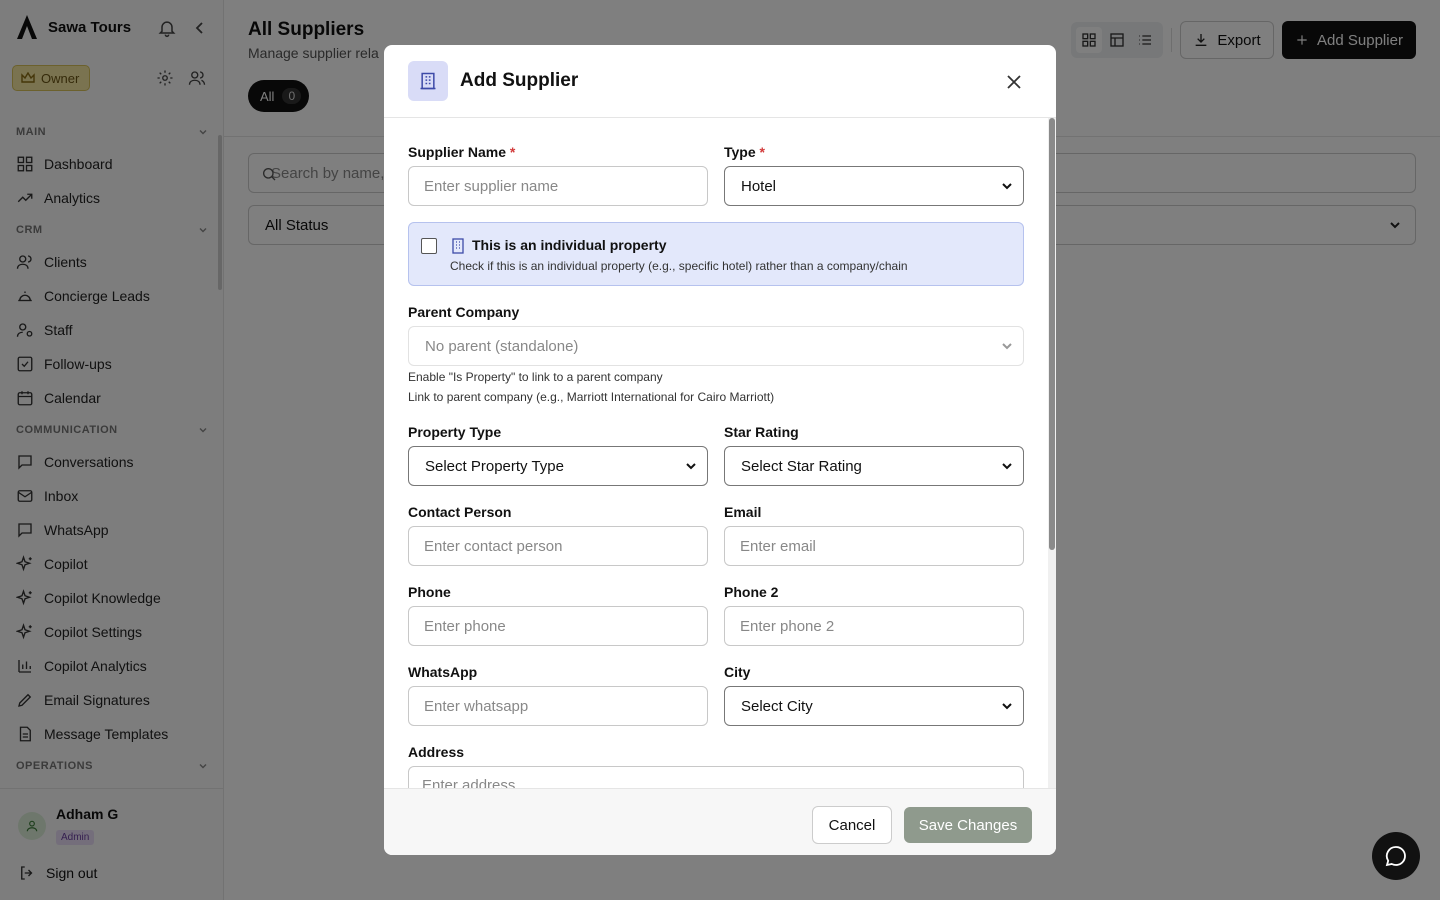  Describe the element at coordinates (720, 81) in the screenshot. I see `modal-header: Add Supplier` at that location.